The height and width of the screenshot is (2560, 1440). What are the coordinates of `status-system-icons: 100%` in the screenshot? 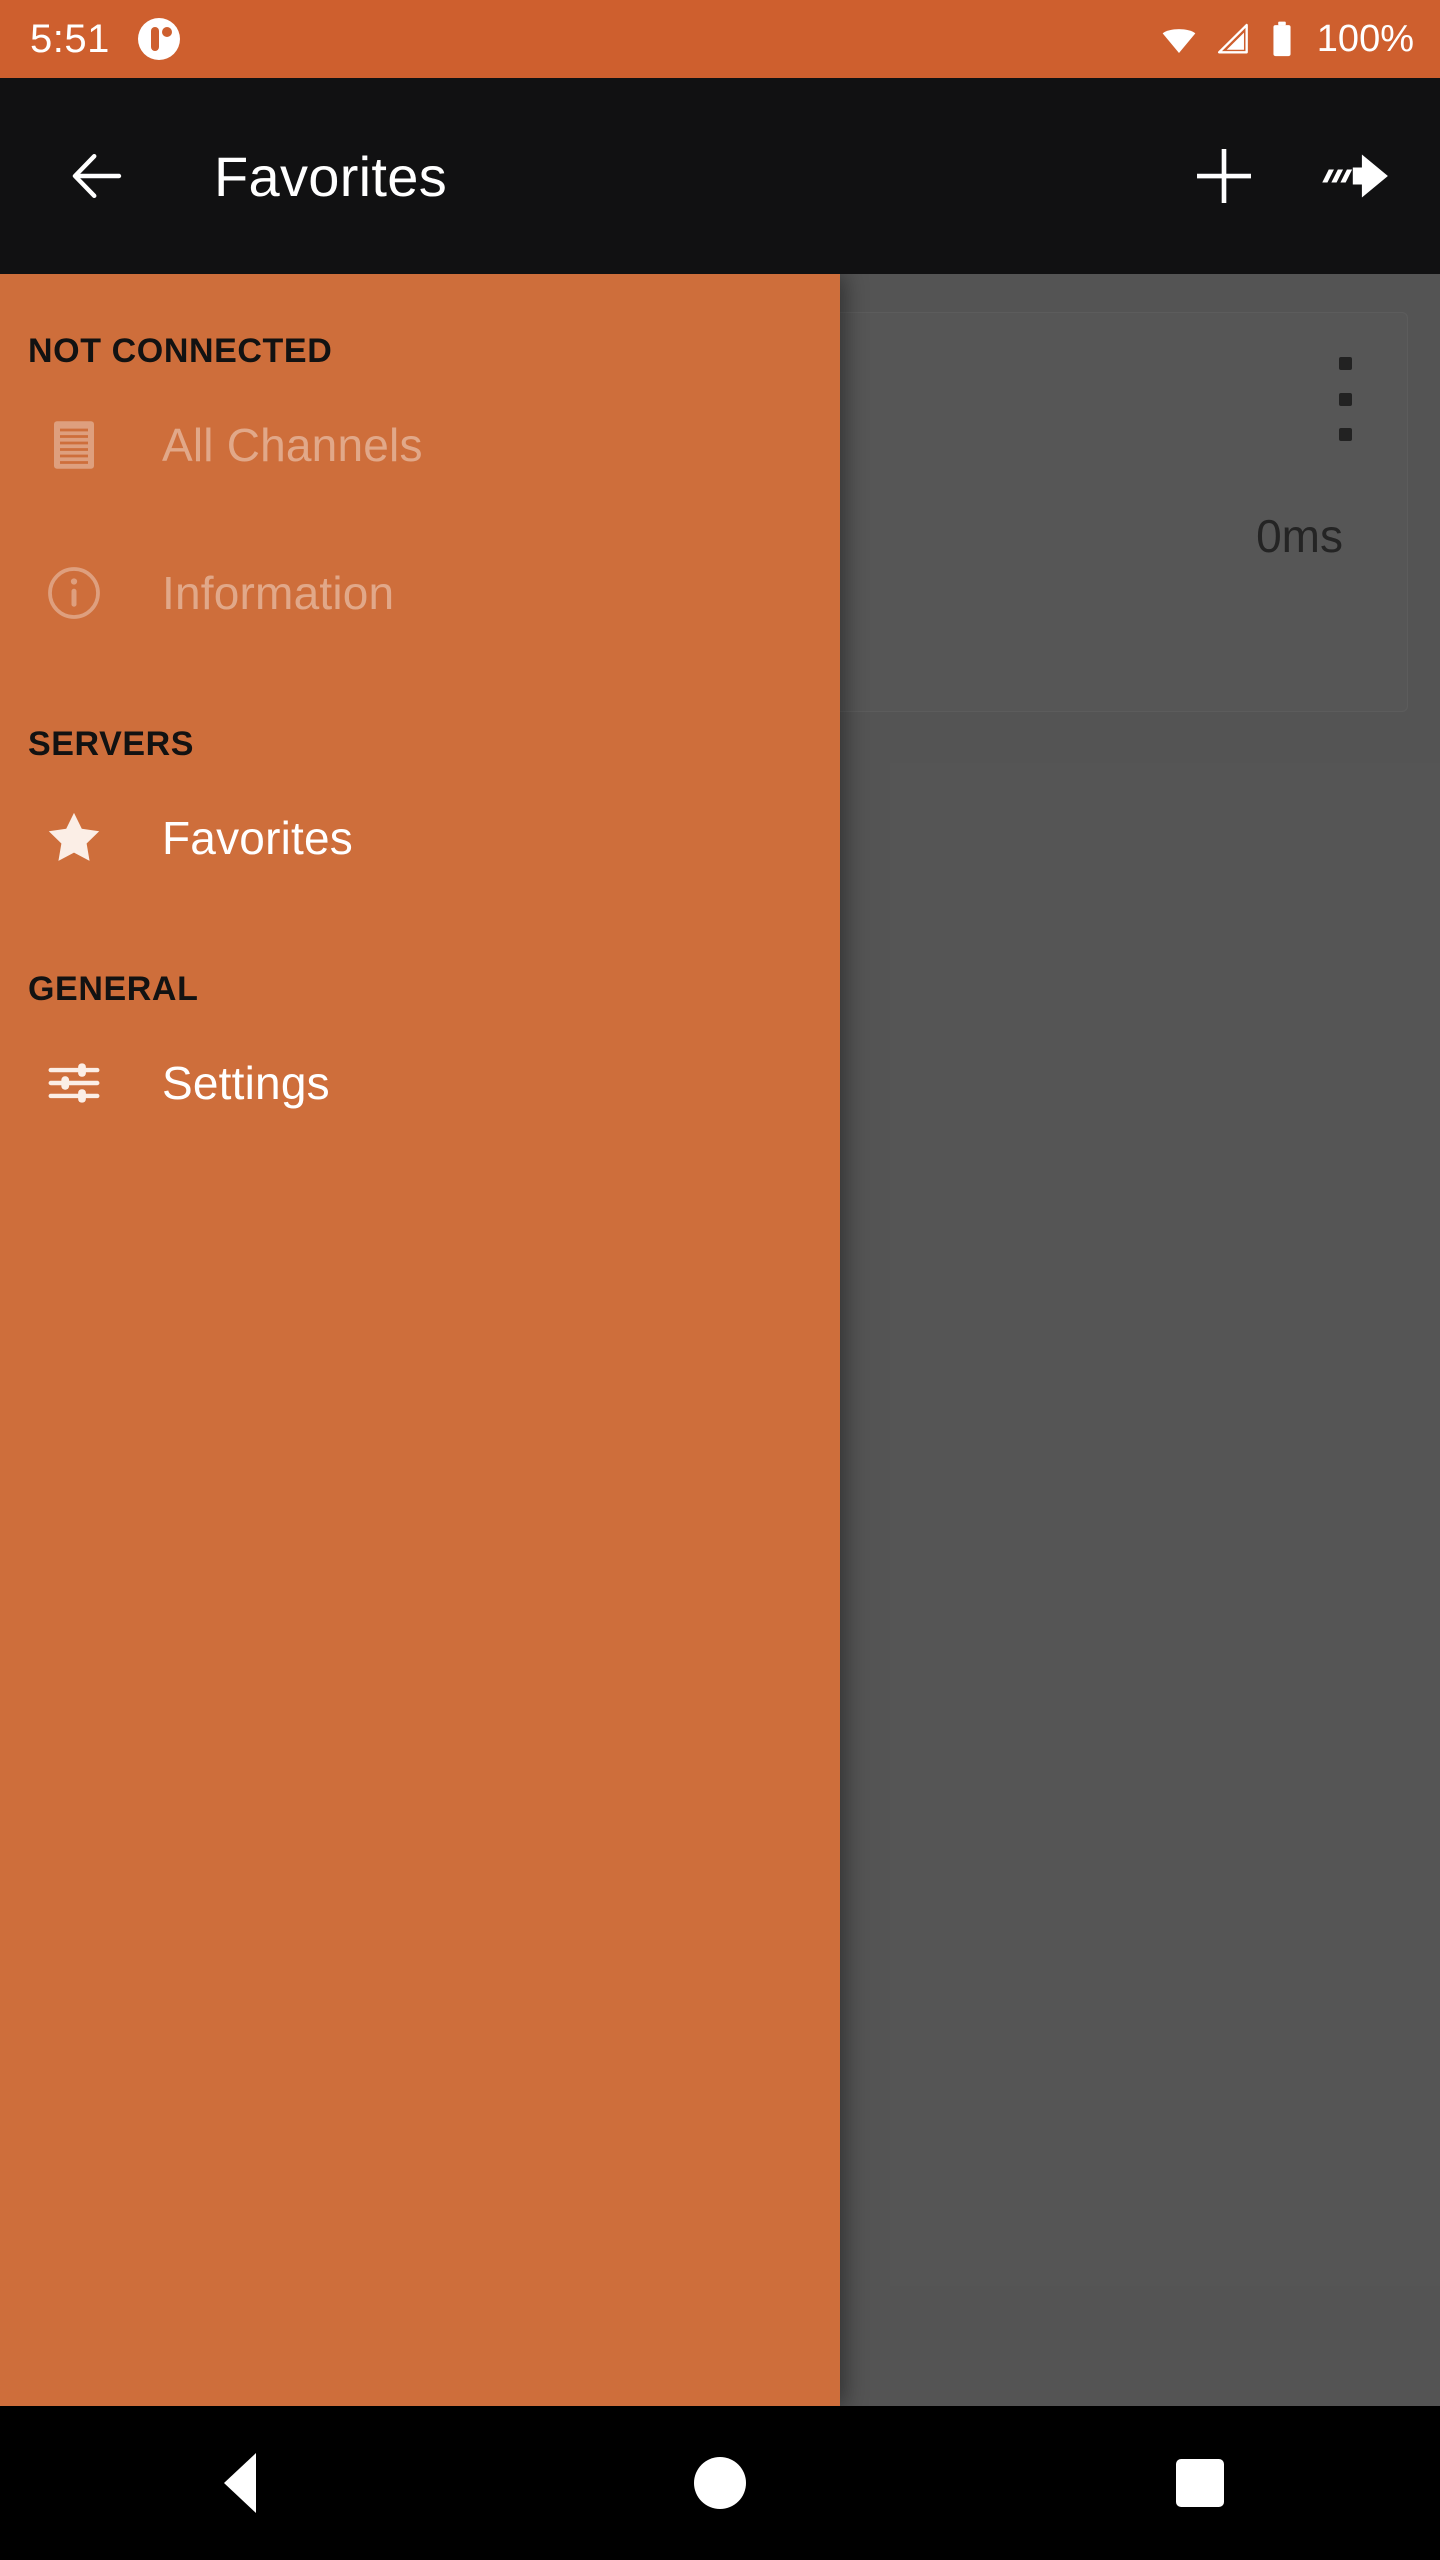 It's located at (1286, 39).